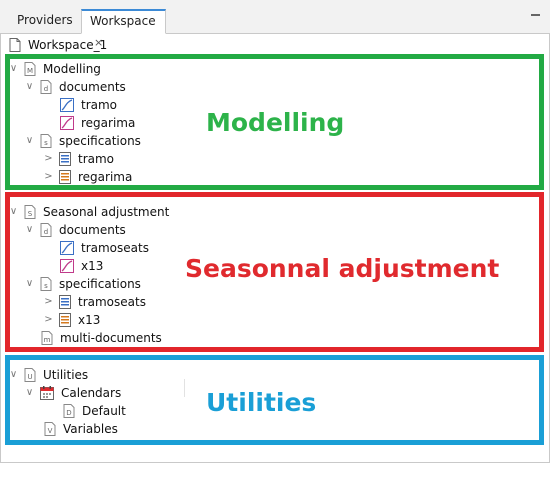 The image size is (550, 477). I want to click on annotation-modelling: Modelling, so click(275, 122).